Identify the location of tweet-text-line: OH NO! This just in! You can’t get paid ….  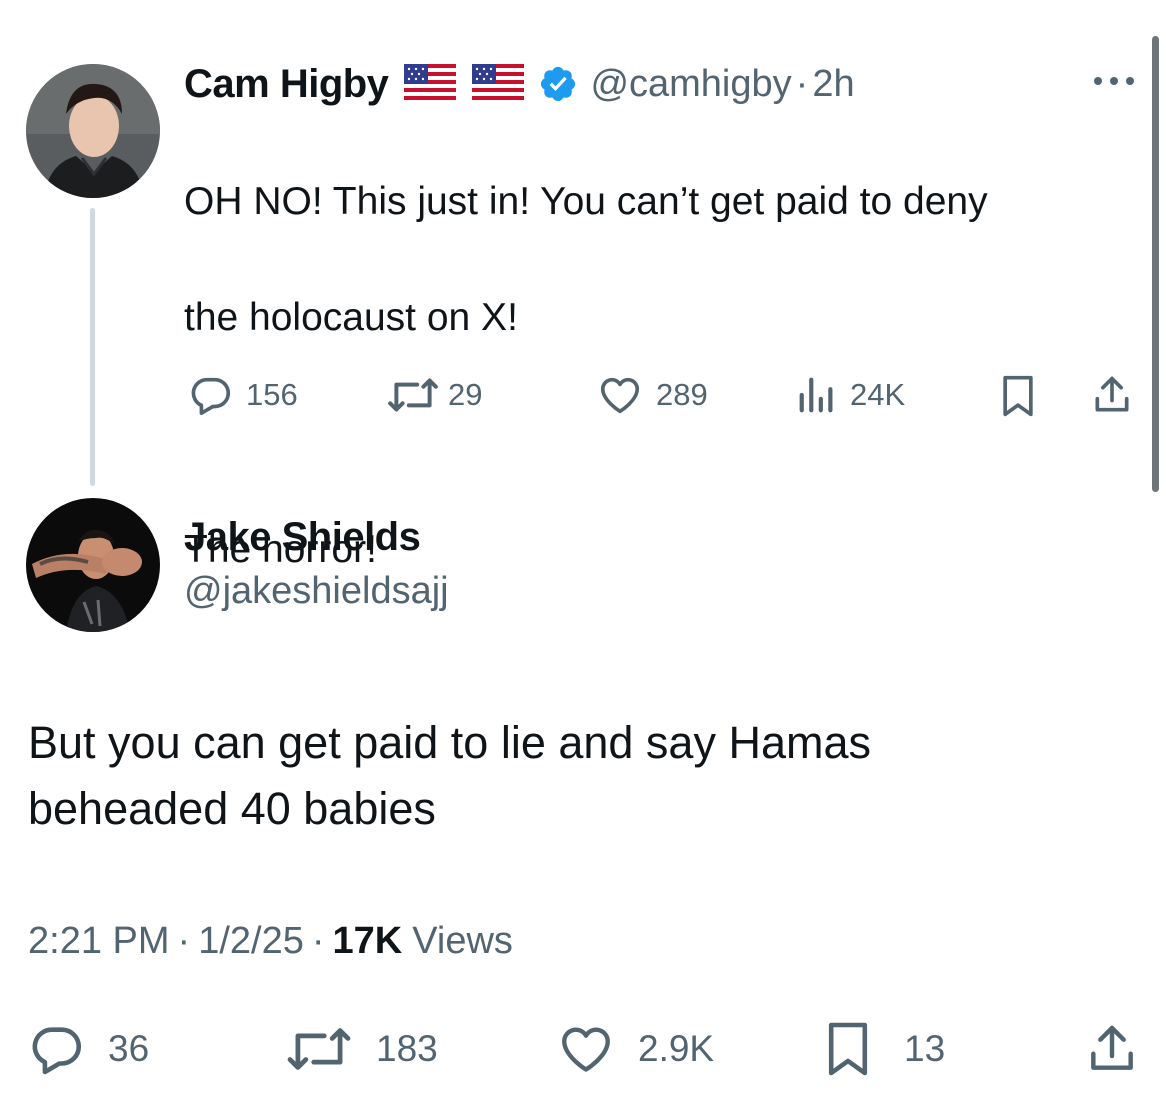
(586, 201).